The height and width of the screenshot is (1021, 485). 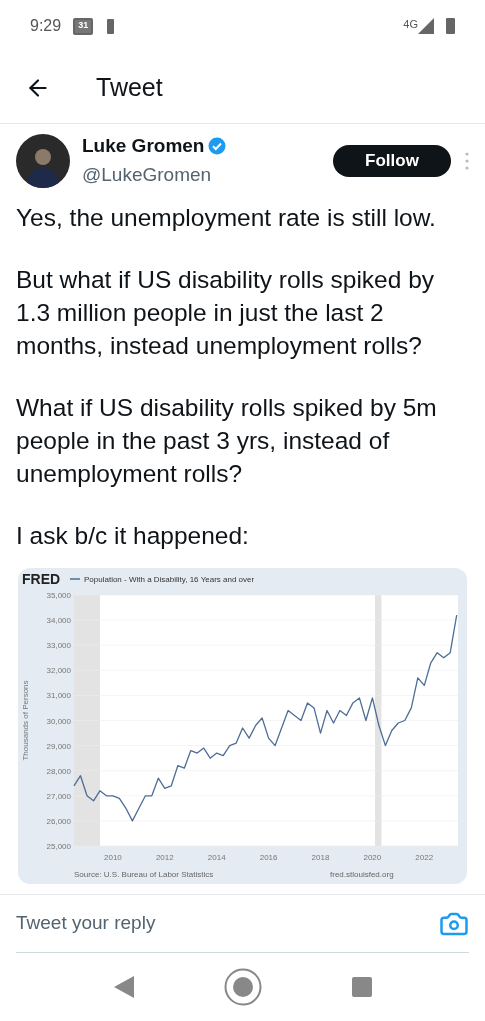 I want to click on y-tick-label: 35,000, so click(x=58, y=595).